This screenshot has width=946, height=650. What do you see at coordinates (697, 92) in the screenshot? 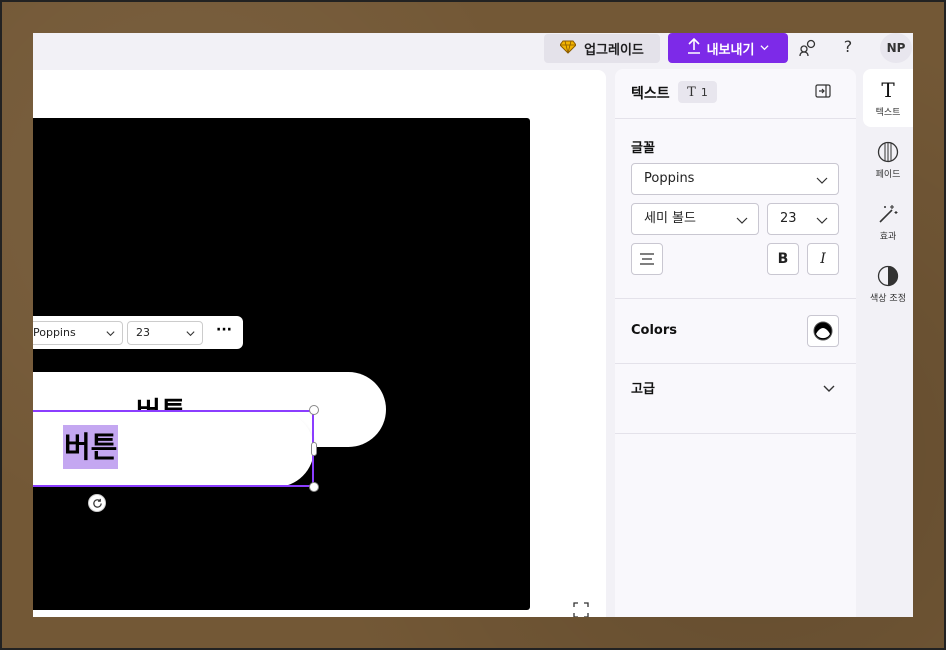
I see `text-count-badge: T 1` at bounding box center [697, 92].